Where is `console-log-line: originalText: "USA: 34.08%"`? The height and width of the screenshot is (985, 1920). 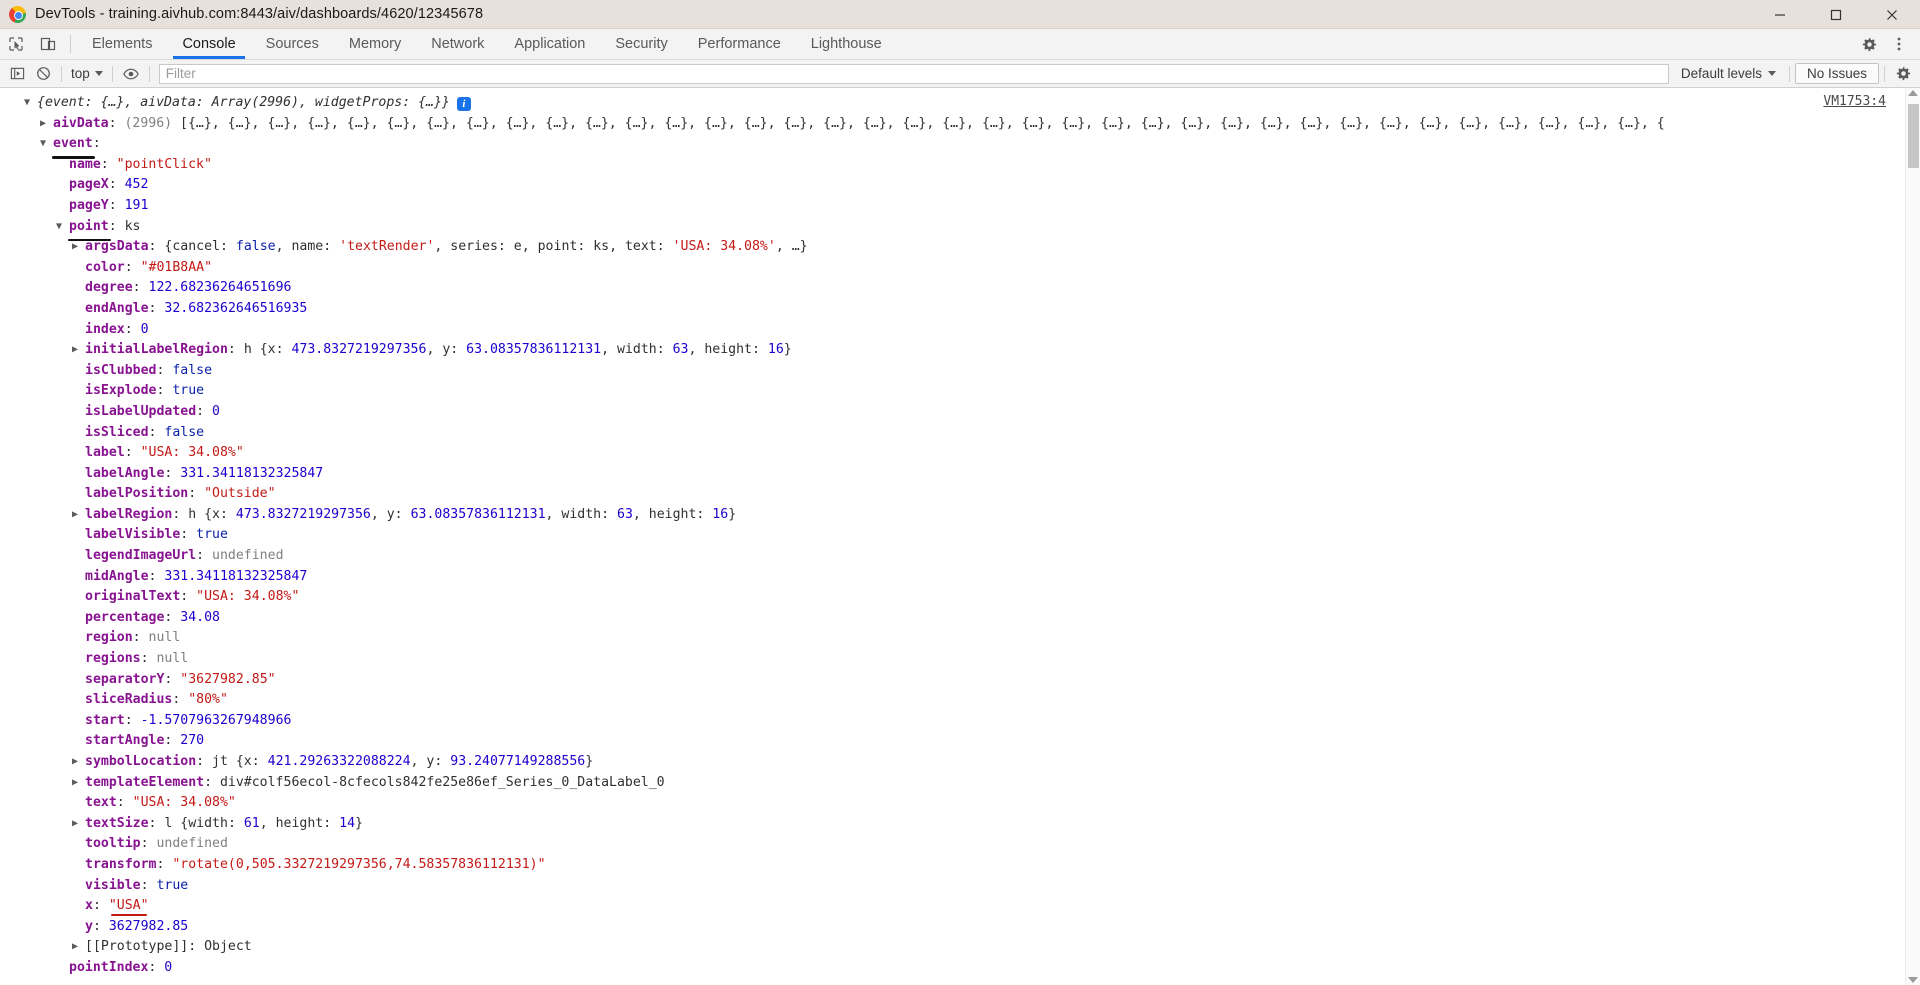 console-log-line: originalText: "USA: 34.08%" is located at coordinates (960, 597).